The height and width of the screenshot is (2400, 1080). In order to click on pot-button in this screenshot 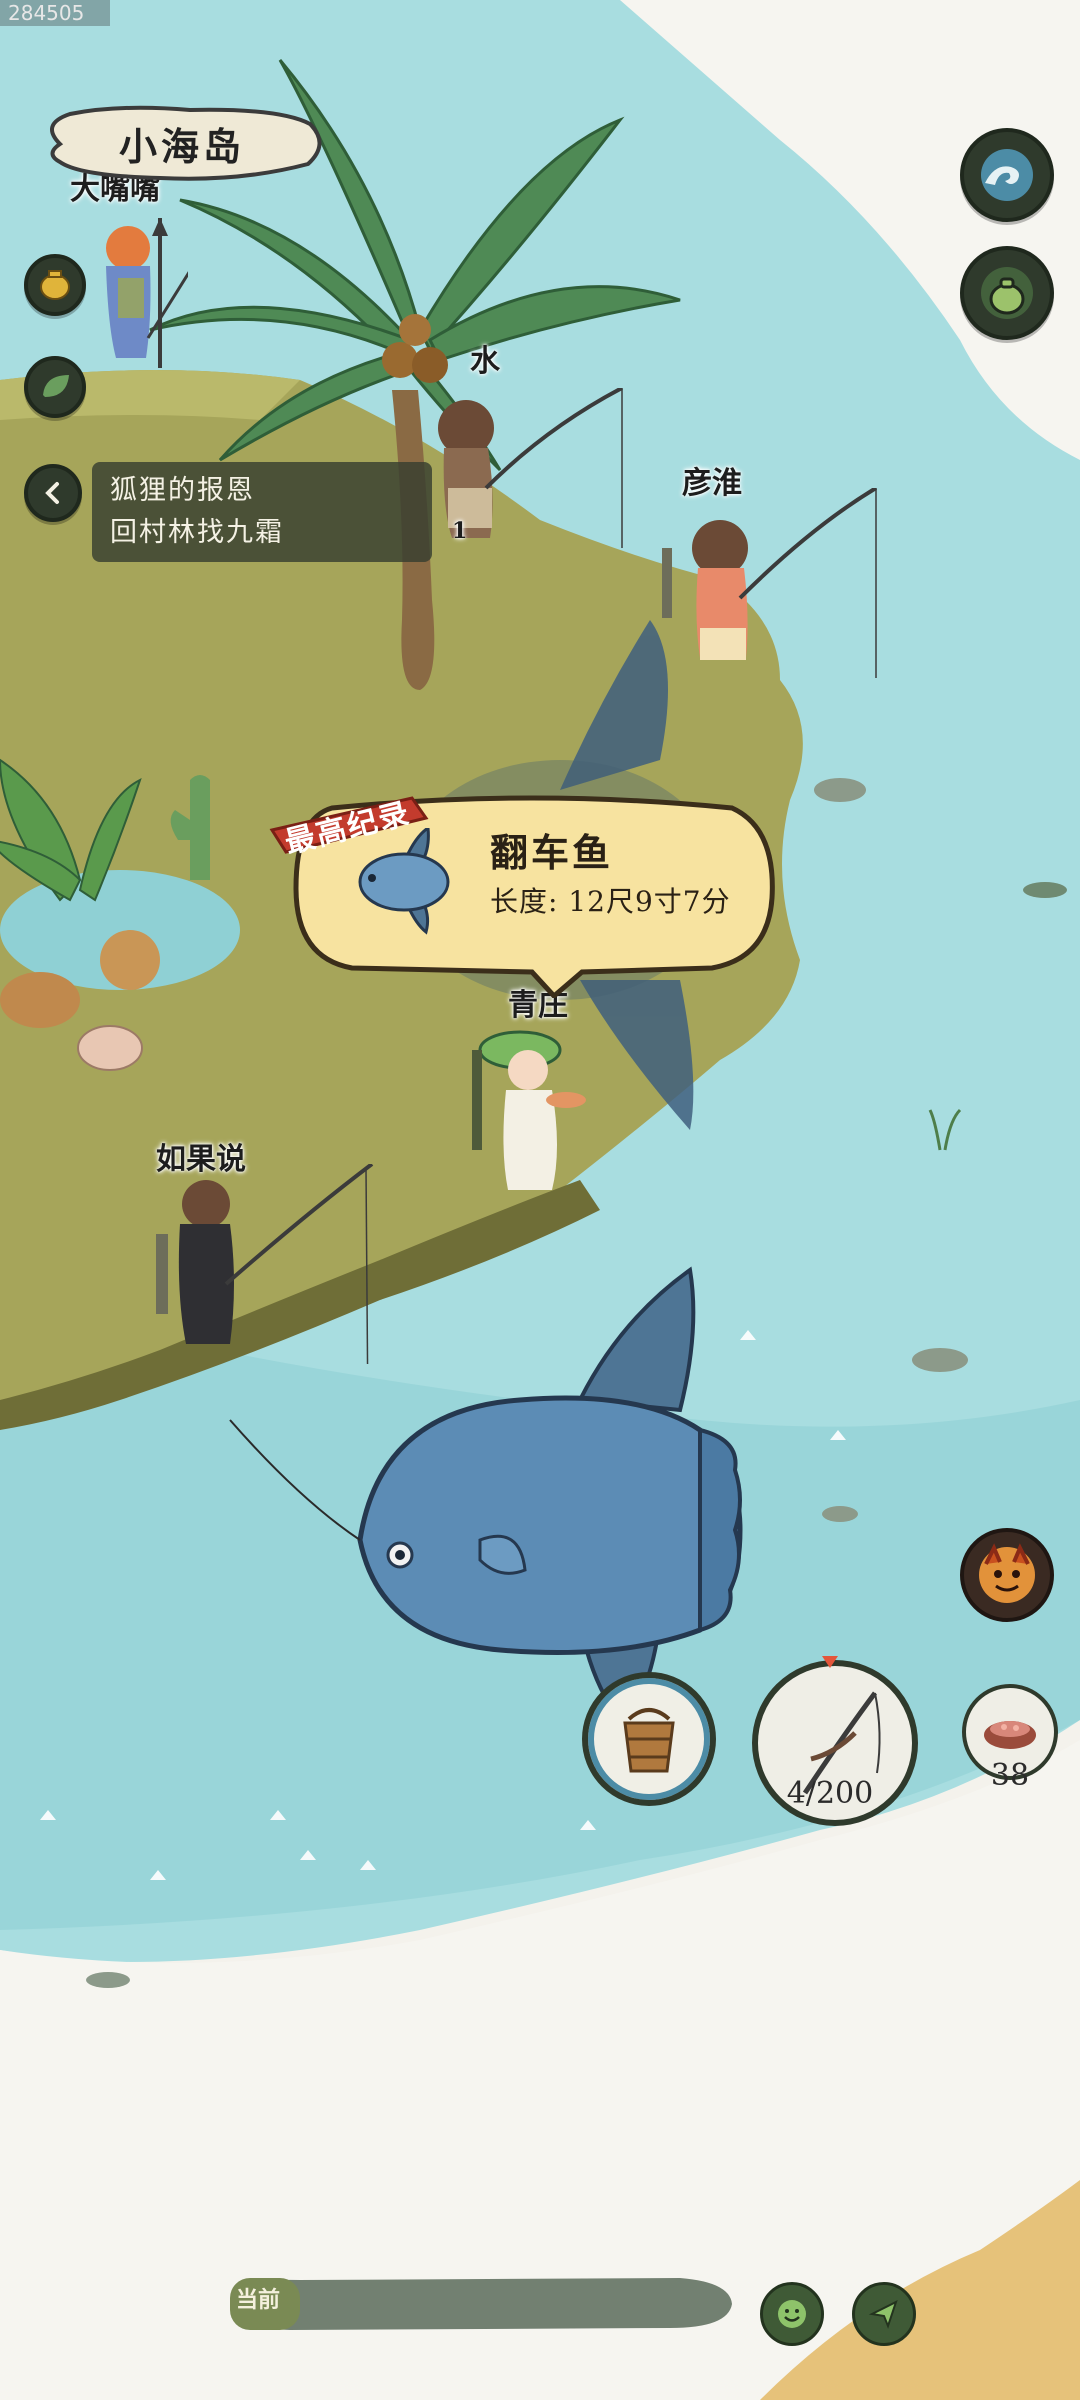, I will do `click(1007, 293)`.